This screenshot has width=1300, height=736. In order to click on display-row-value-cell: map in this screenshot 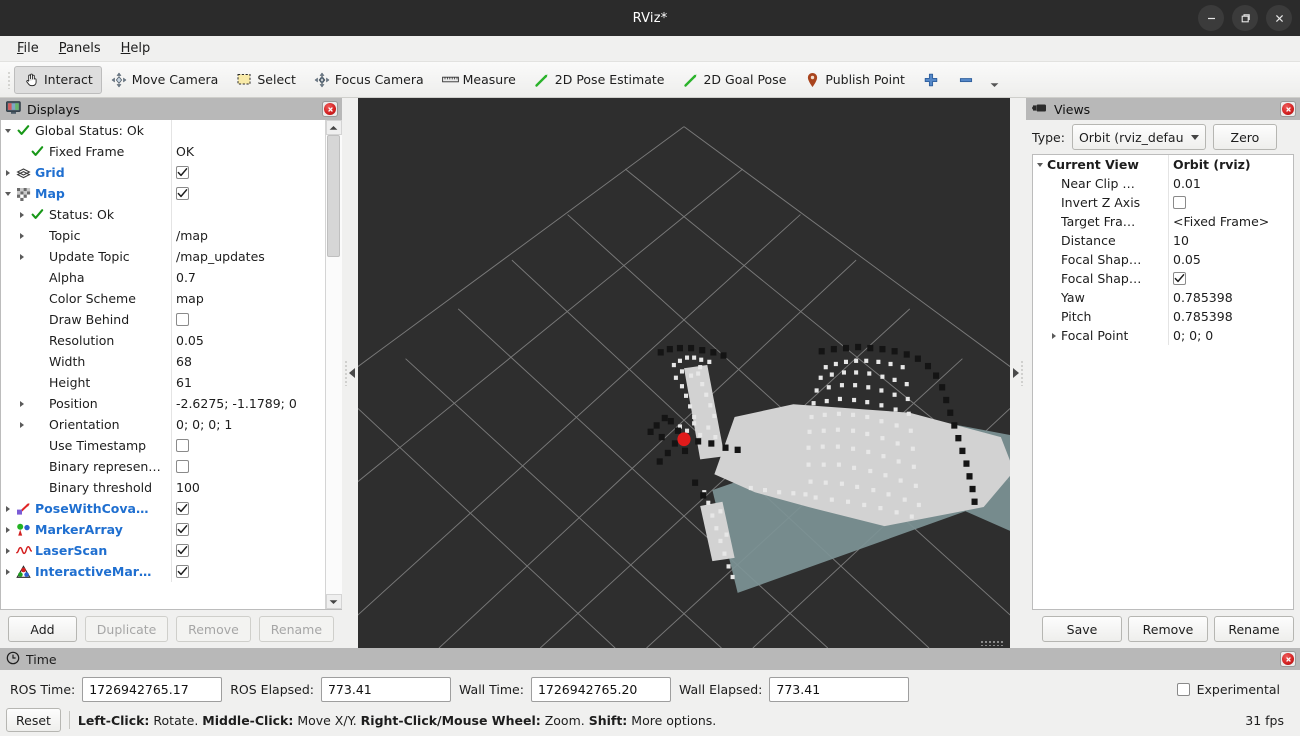, I will do `click(248, 298)`.